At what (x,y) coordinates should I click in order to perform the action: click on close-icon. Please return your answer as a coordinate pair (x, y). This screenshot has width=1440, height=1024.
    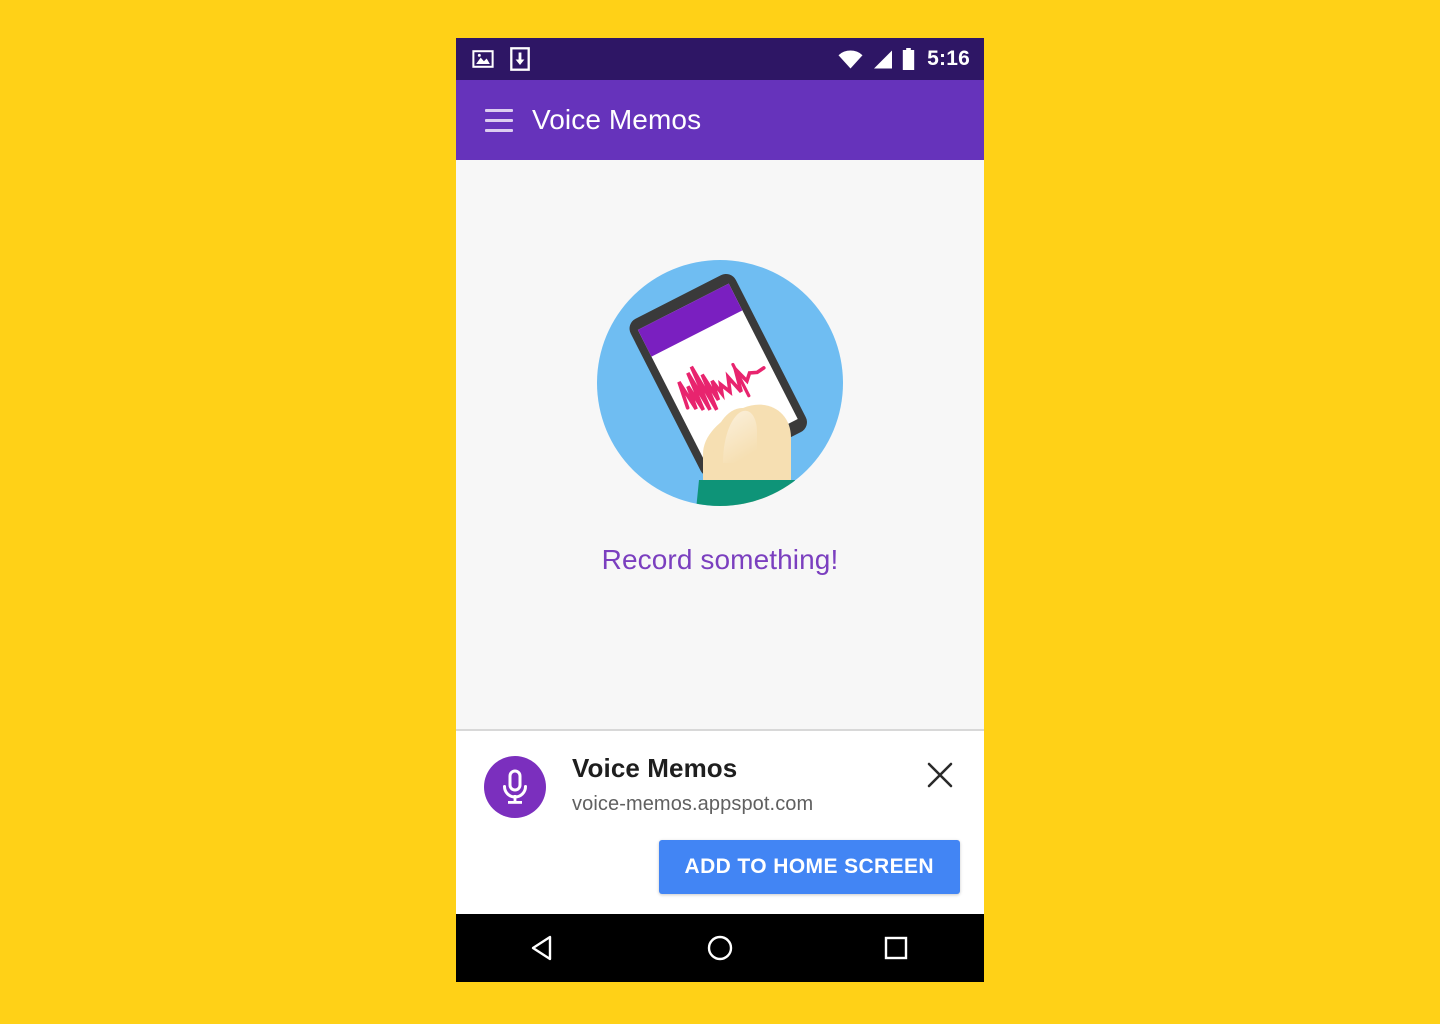
    Looking at the image, I should click on (940, 775).